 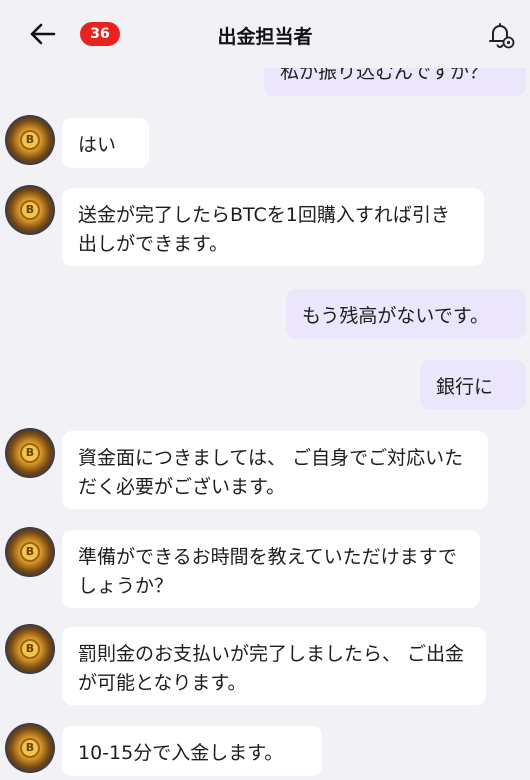 I want to click on notification-settings-button, so click(x=501, y=35).